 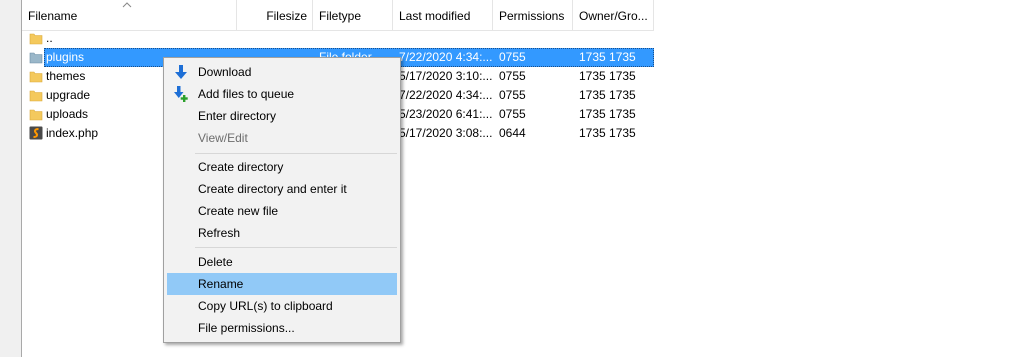 What do you see at coordinates (282, 284) in the screenshot?
I see `menu-item-rename: Rename` at bounding box center [282, 284].